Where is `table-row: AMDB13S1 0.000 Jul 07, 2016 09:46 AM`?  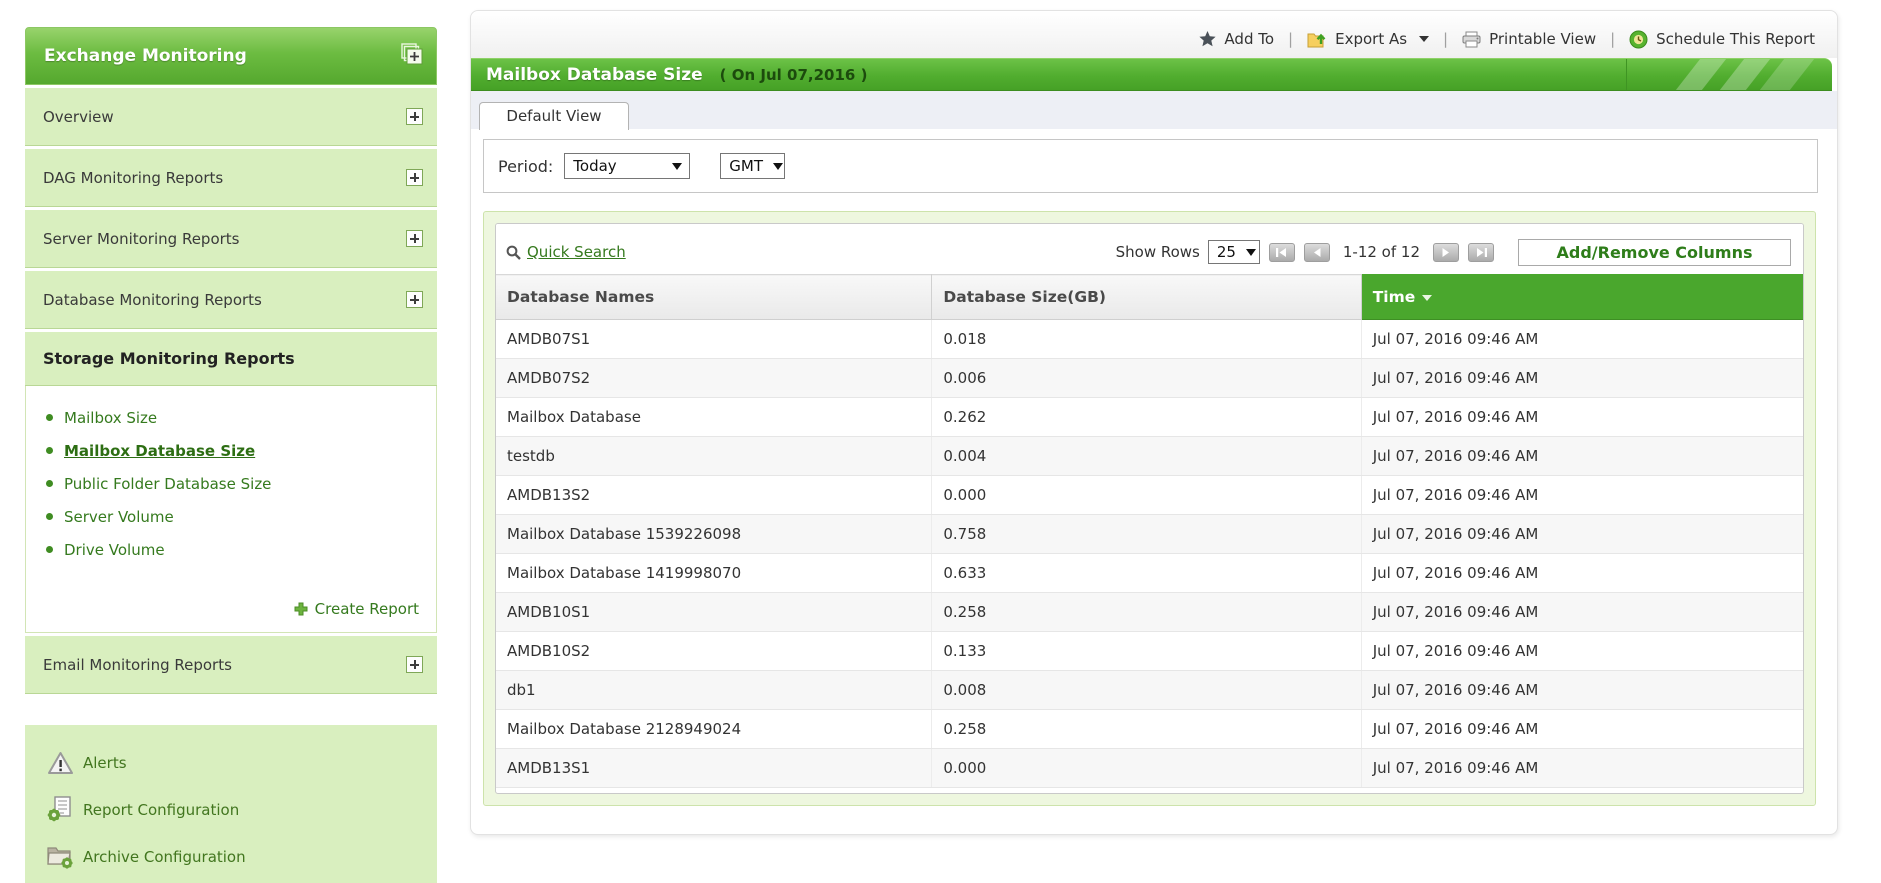 table-row: AMDB13S1 0.000 Jul 07, 2016 09:46 AM is located at coordinates (1149, 768).